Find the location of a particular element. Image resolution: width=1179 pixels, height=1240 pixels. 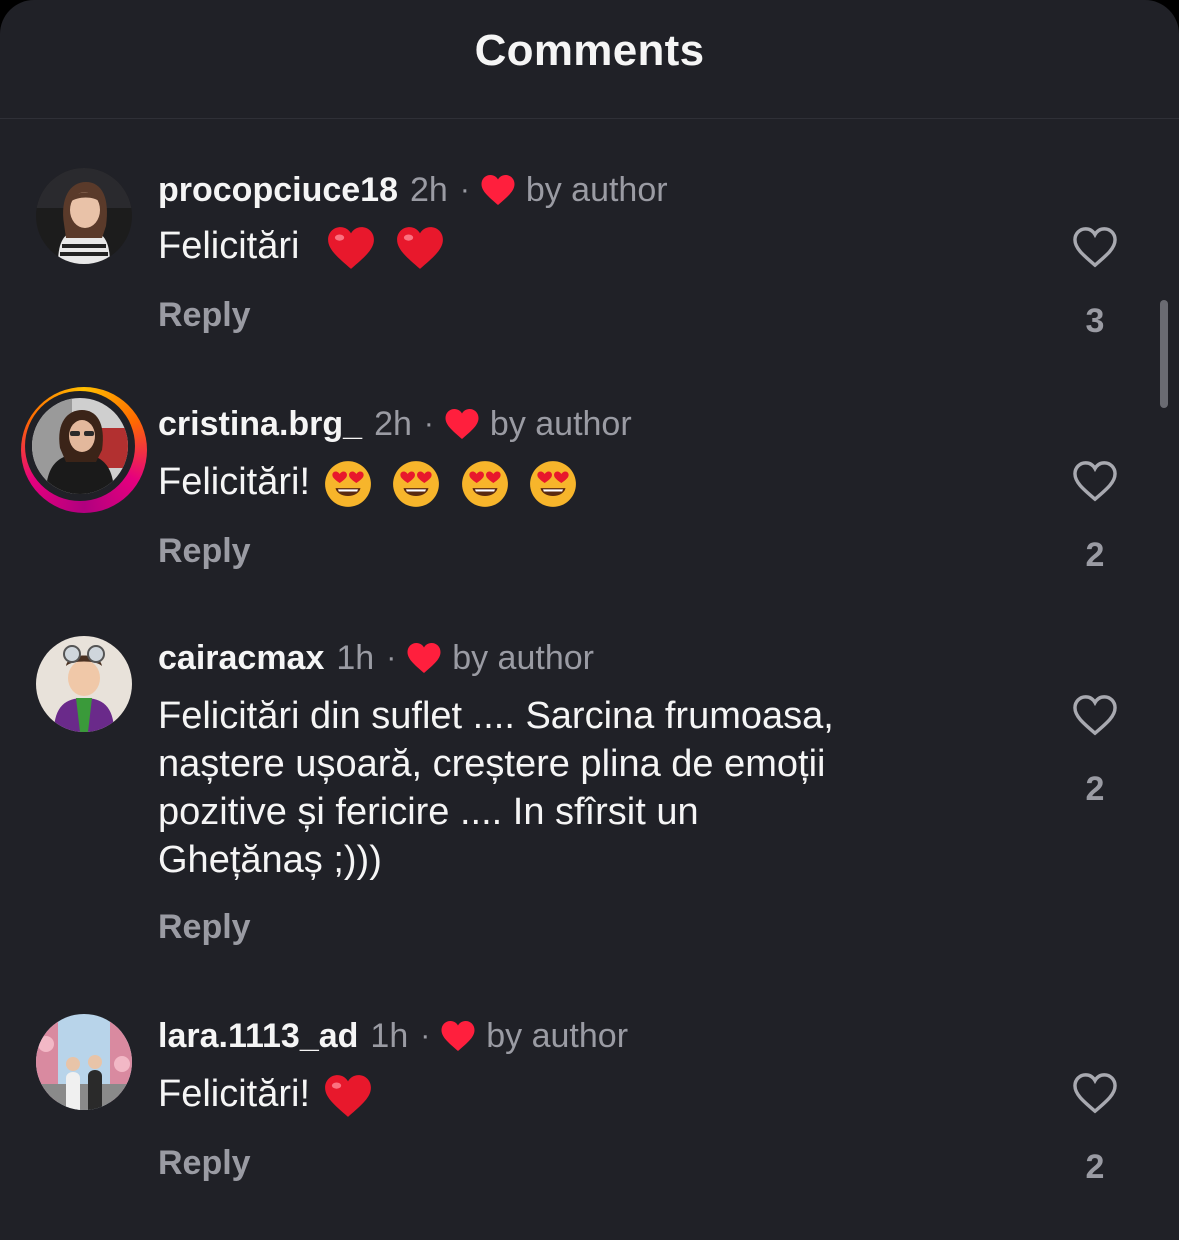

comment-meta: procopciuce18 2h · by author is located at coordinates (413, 190).